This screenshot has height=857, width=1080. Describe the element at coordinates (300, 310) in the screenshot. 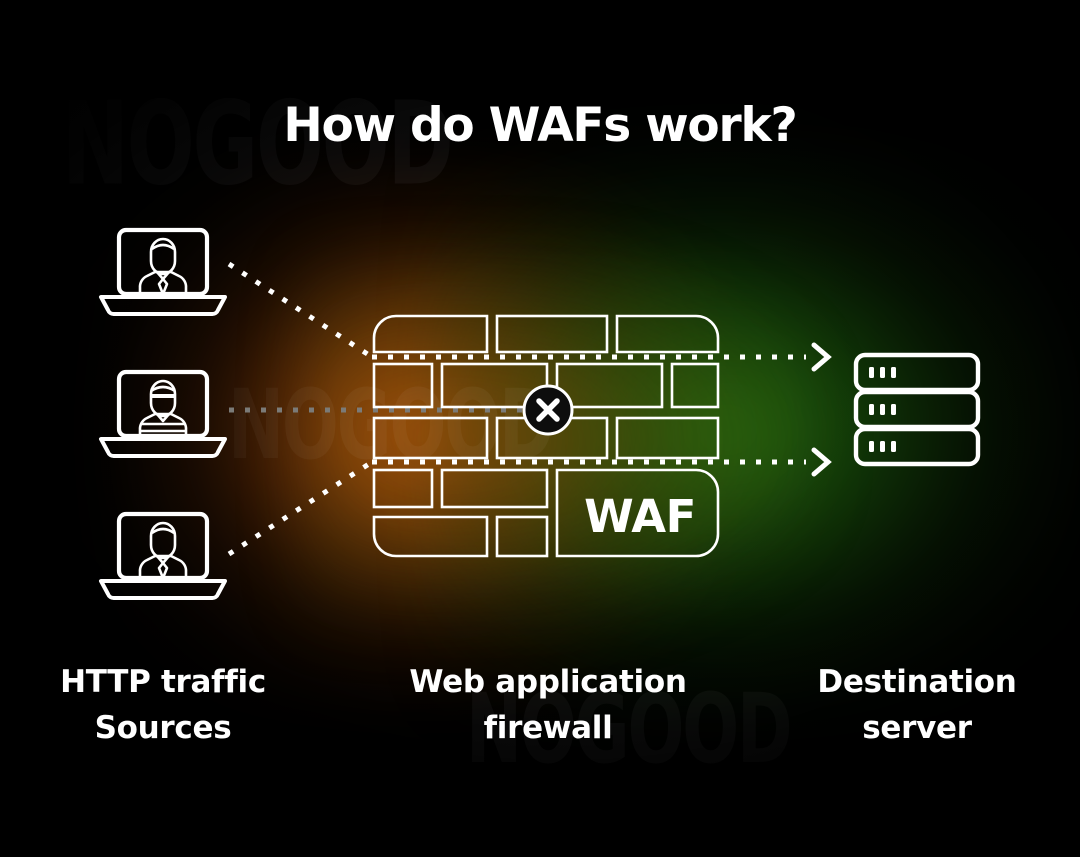

I see `flow-line-source-1-in` at that location.